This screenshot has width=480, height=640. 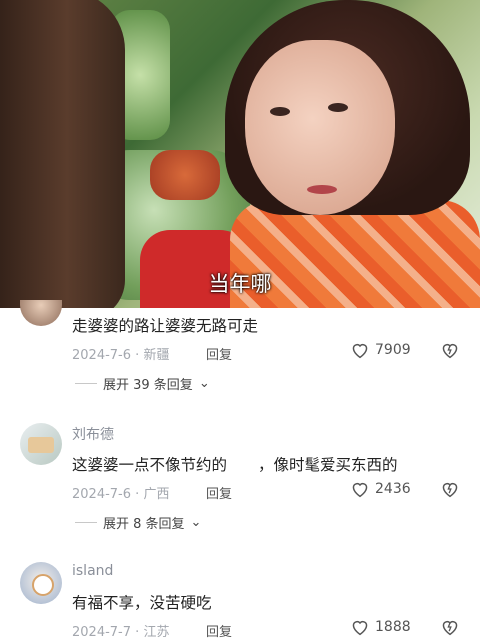 What do you see at coordinates (93, 434) in the screenshot?
I see `username: 刘布德` at bounding box center [93, 434].